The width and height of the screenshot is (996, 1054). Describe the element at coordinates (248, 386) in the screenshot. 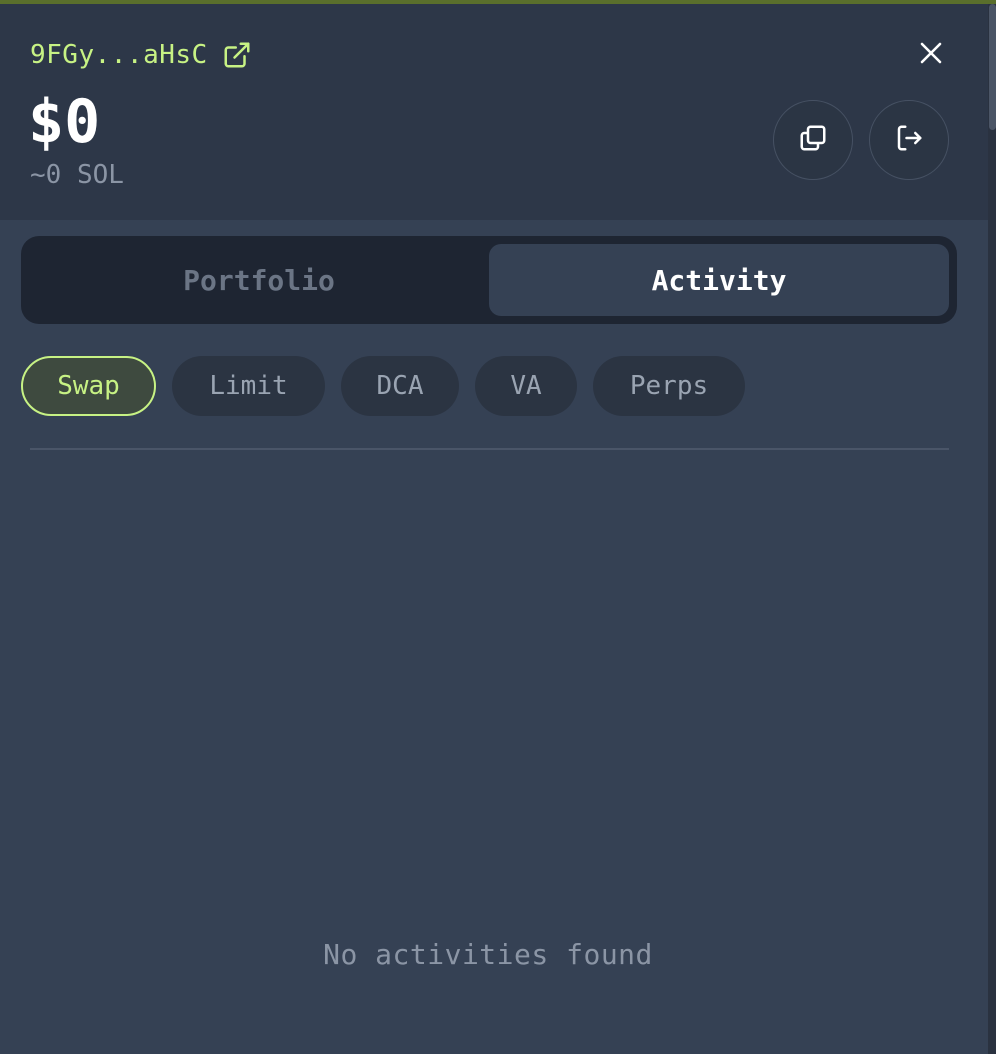

I see `filter-limit: Limit` at that location.